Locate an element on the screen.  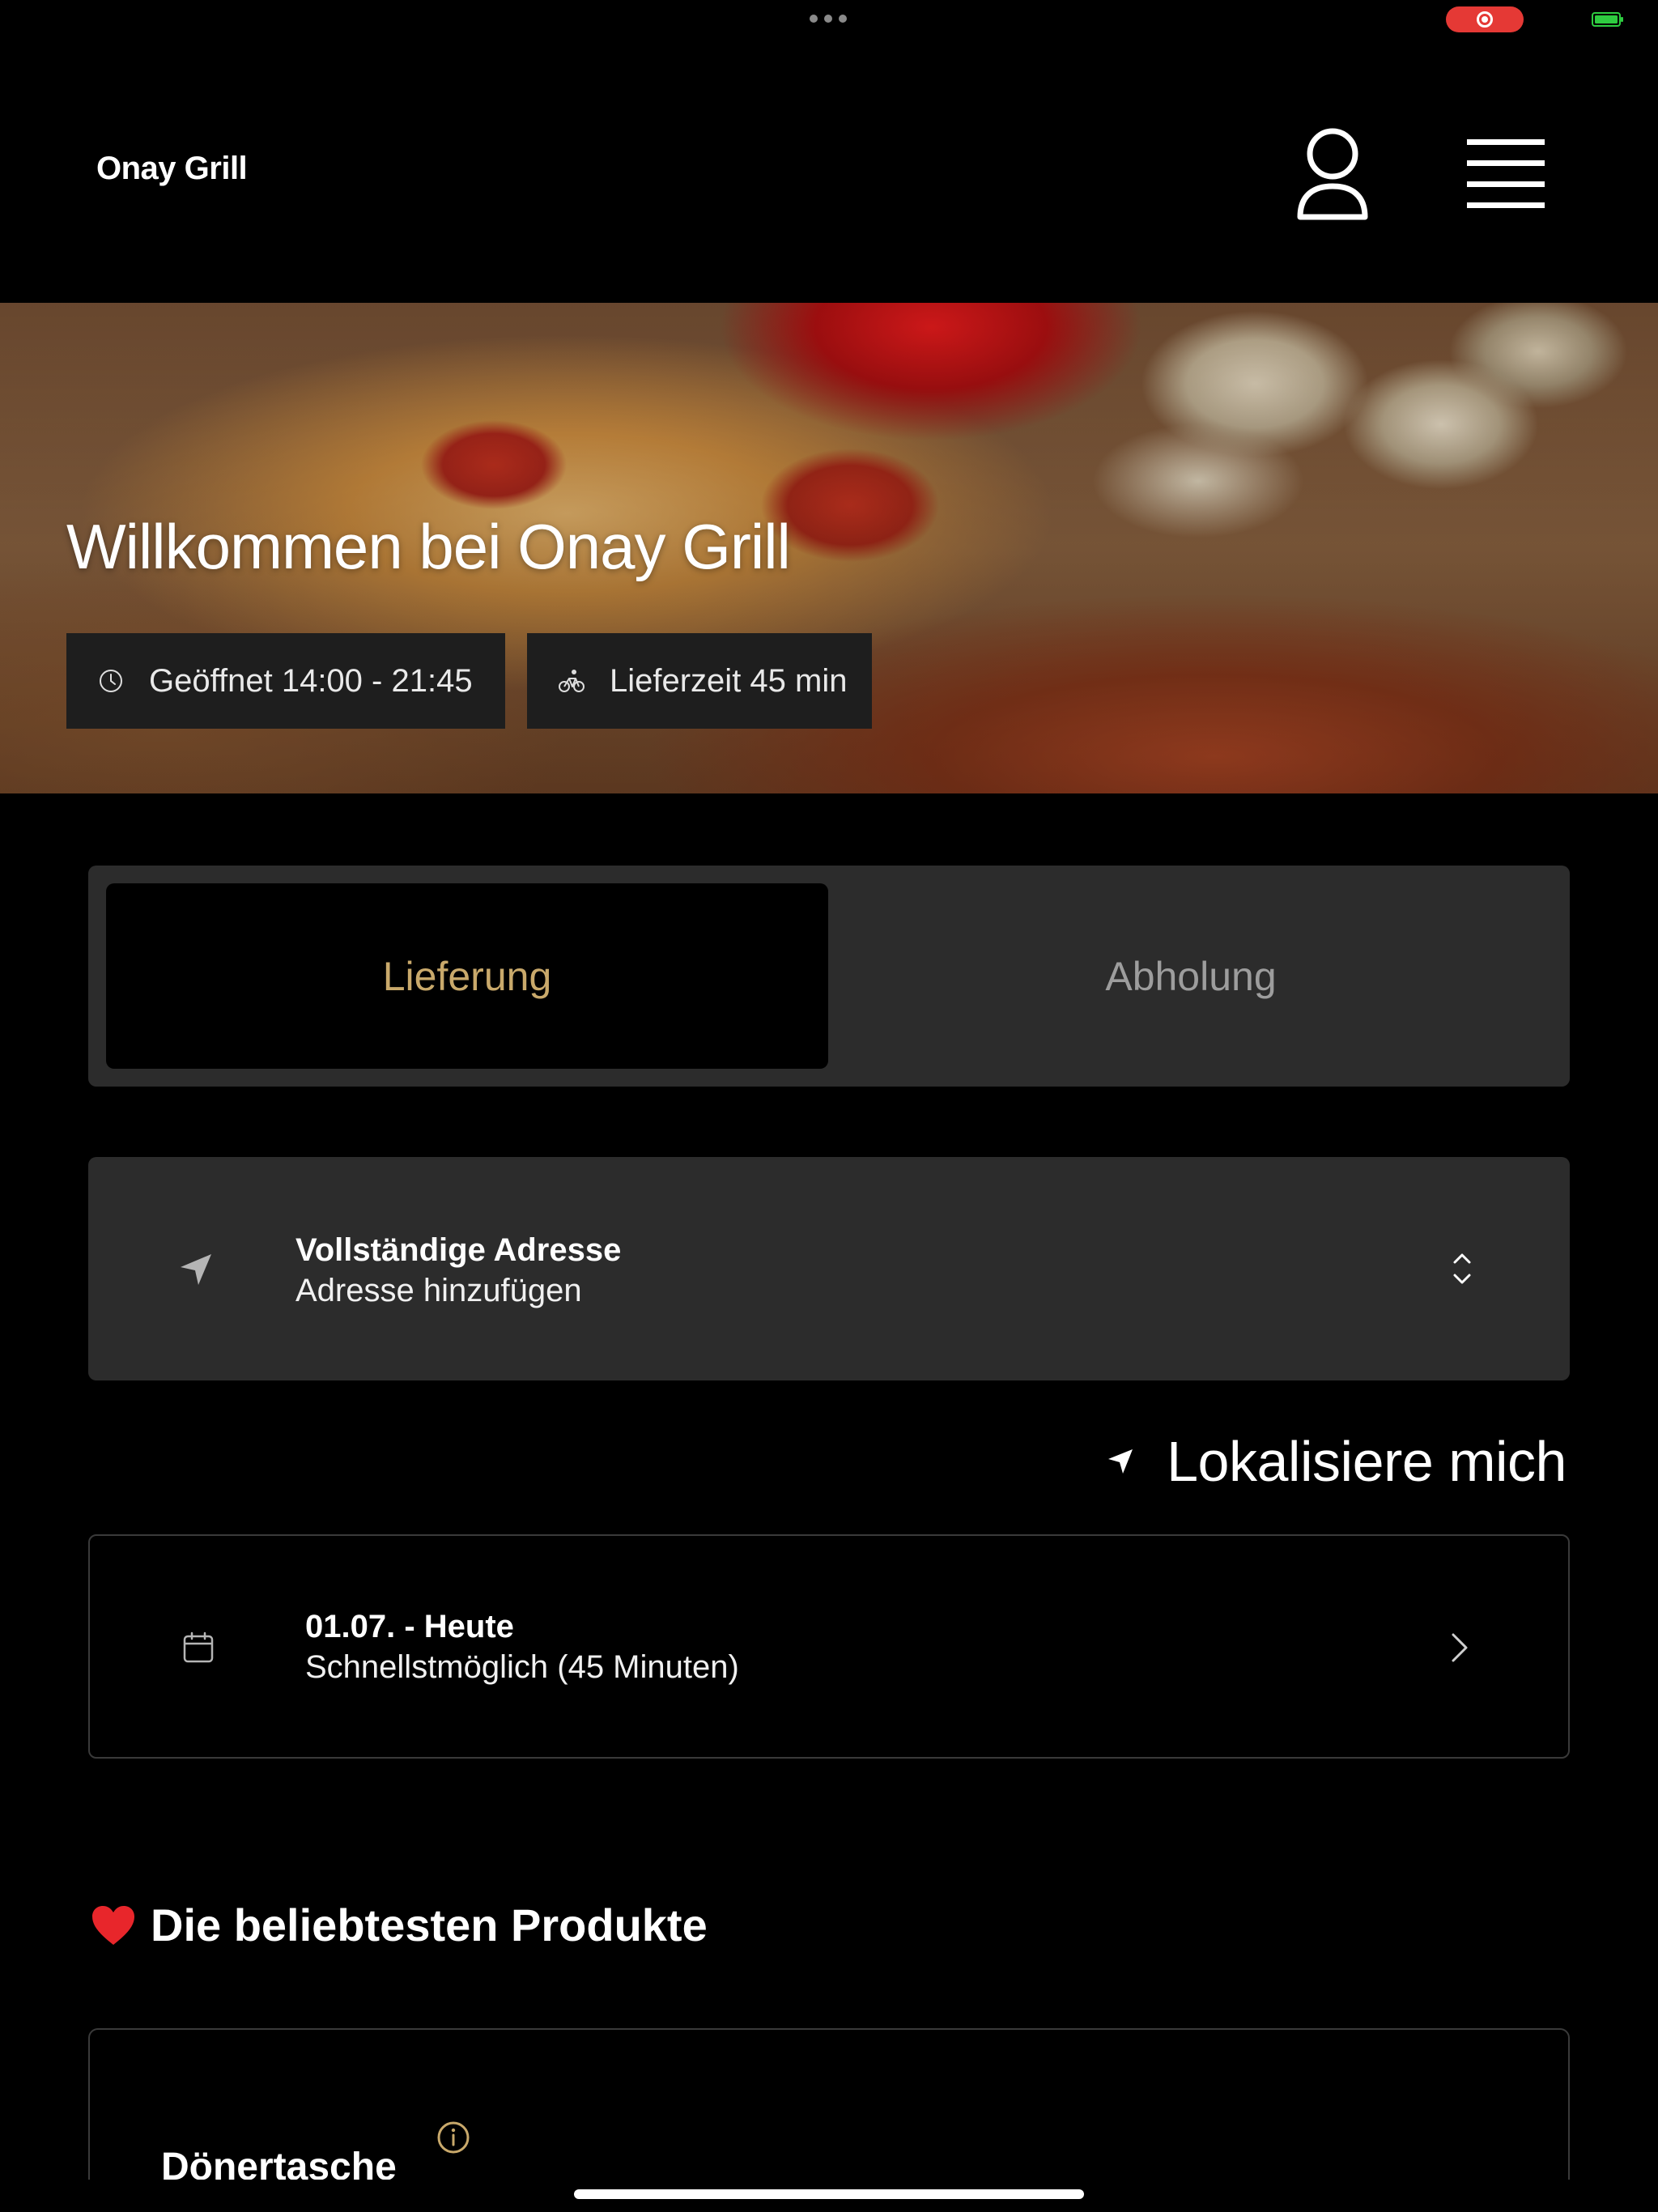
clock-icon is located at coordinates (111, 681).